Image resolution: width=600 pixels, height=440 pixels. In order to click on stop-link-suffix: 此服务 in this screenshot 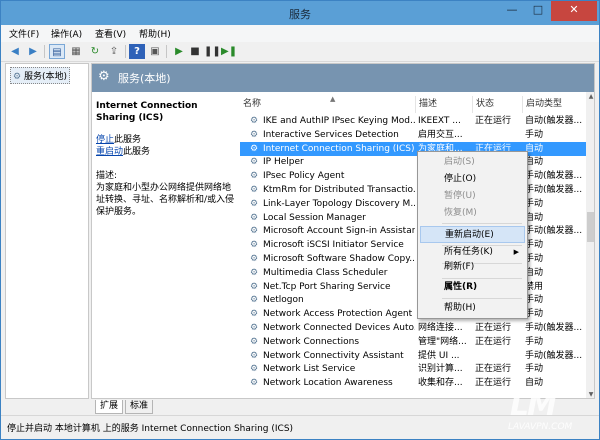, I will do `click(128, 140)`.